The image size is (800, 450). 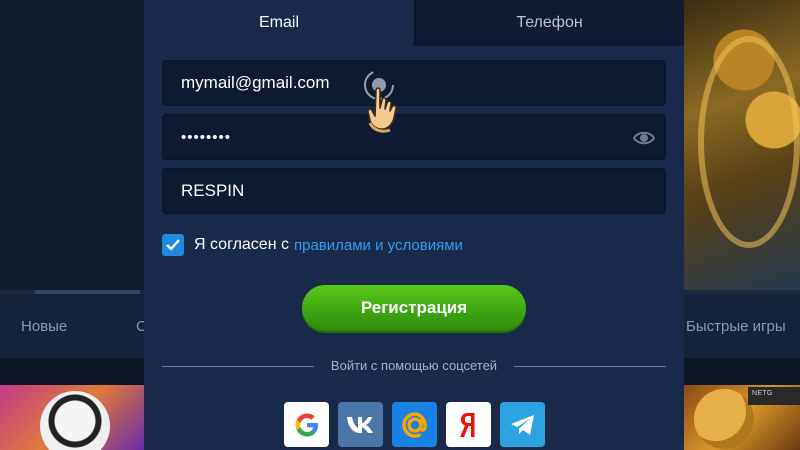 I want to click on provider-badge: NETG, so click(x=774, y=396).